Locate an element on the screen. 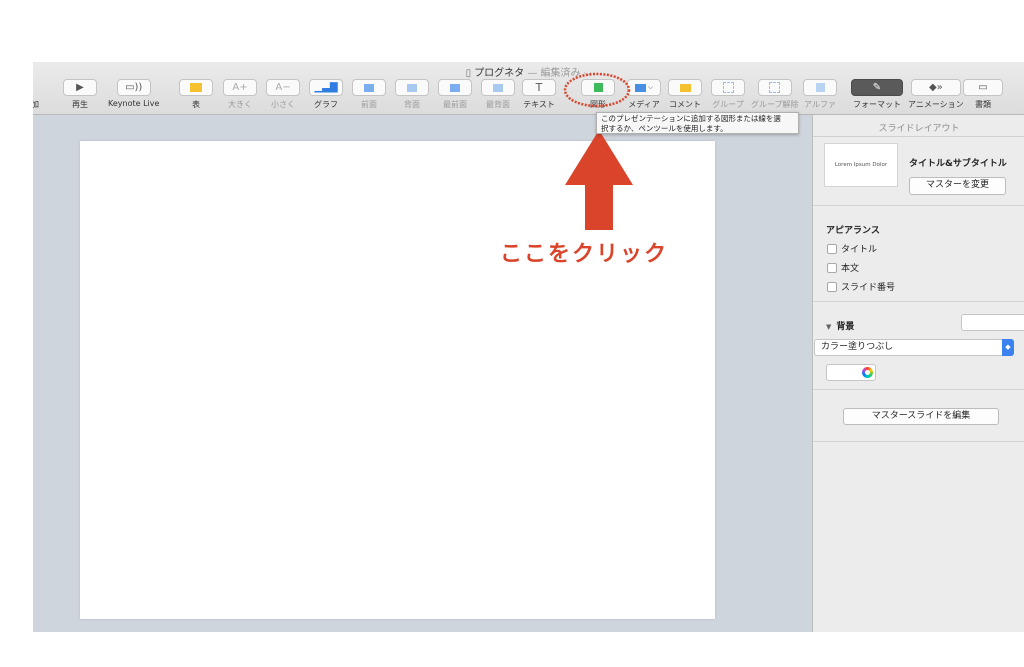 The height and width of the screenshot is (667, 1024). slide-number-checkbox: スライド番号 is located at coordinates (861, 286).